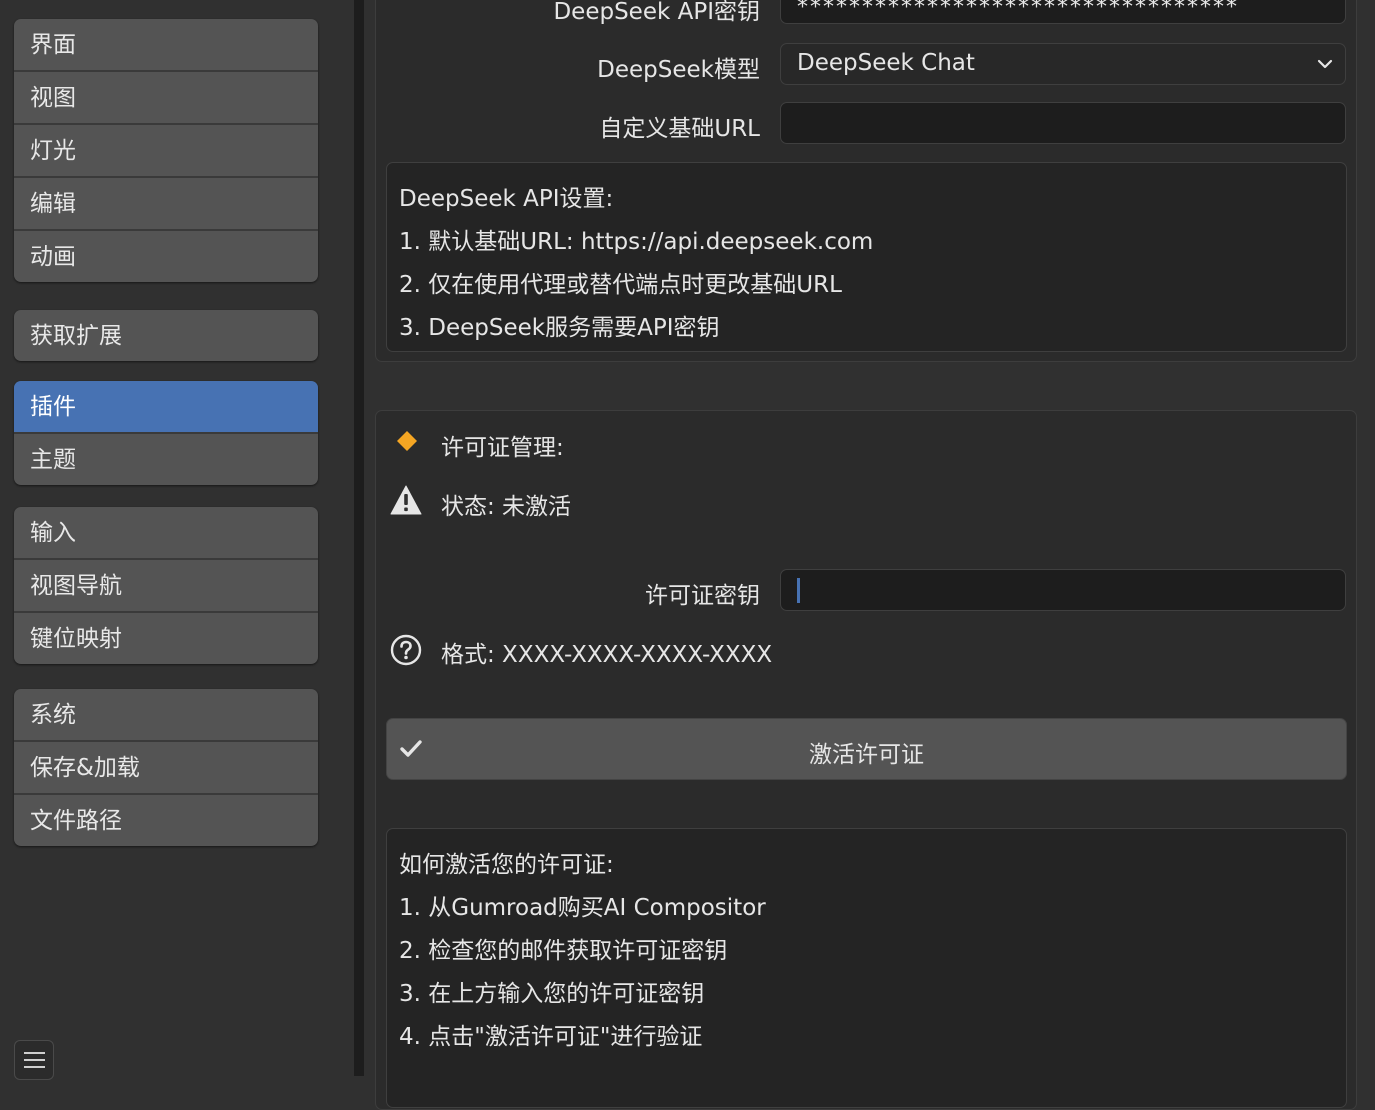 This screenshot has height=1110, width=1375. I want to click on sidebar-item-keymap: 键位映射, so click(166, 637).